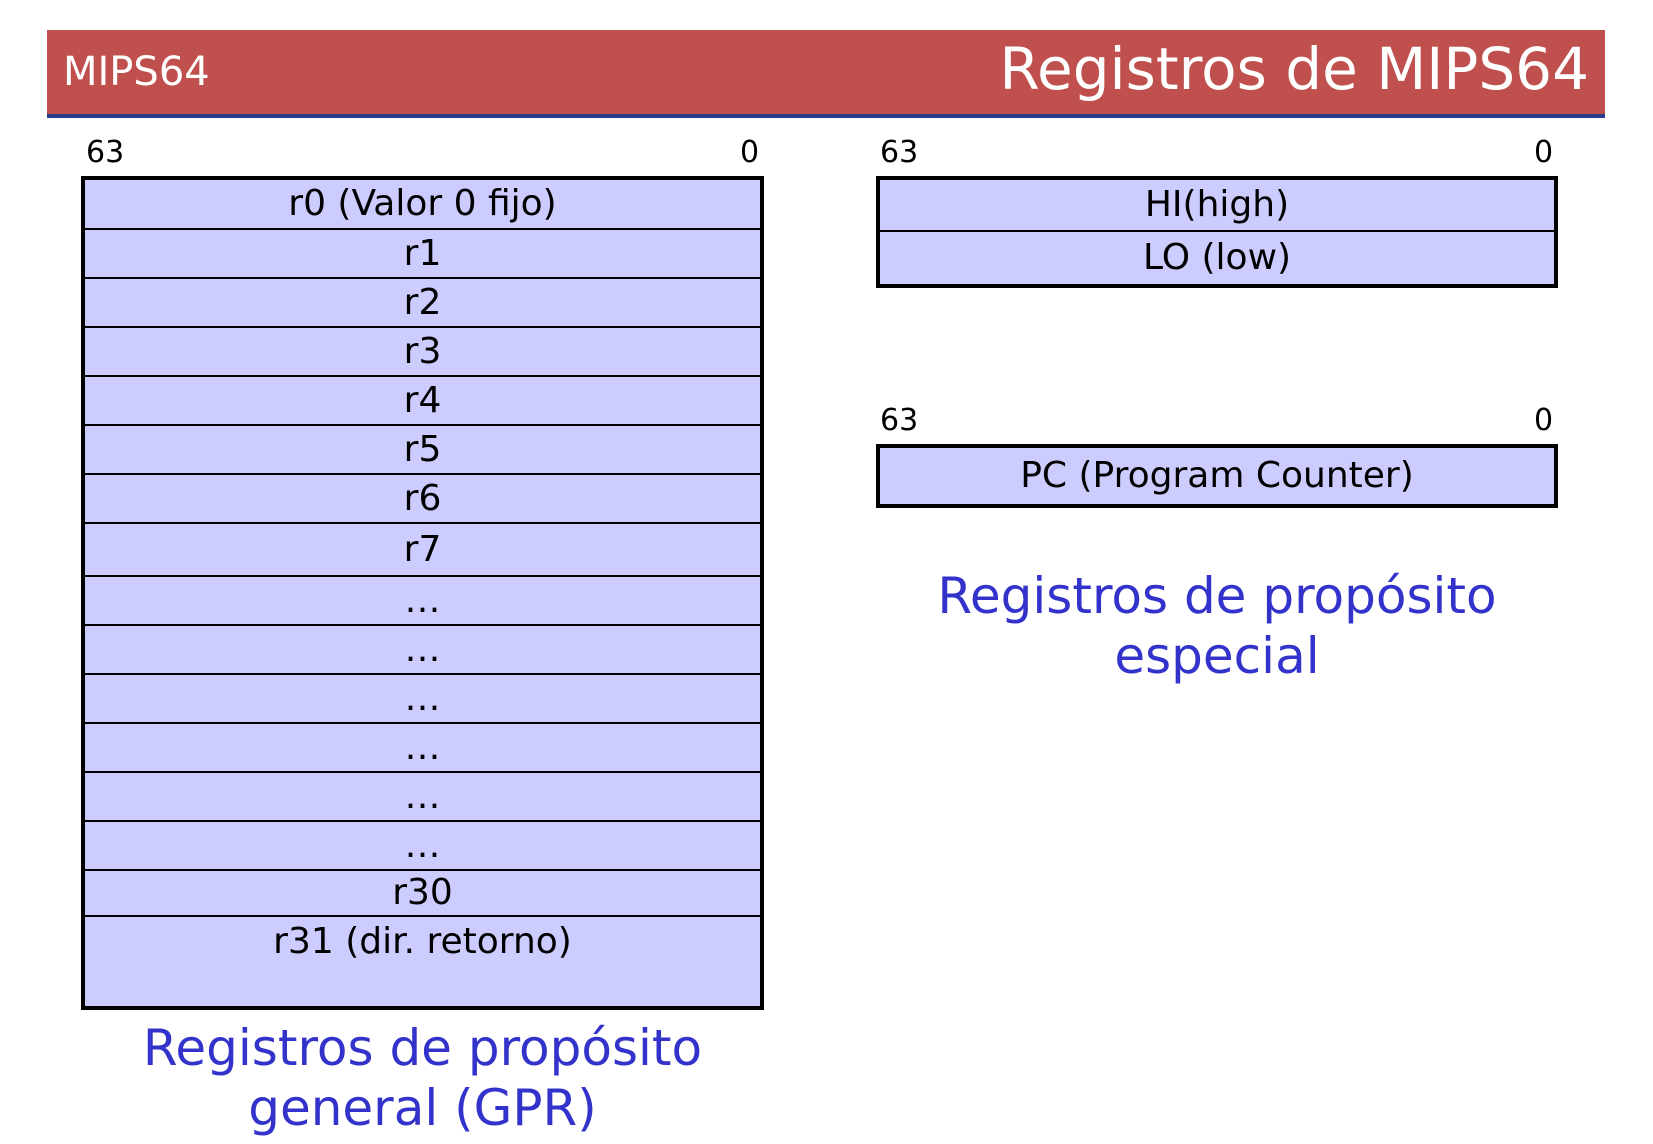 This screenshot has height=1144, width=1653. Describe the element at coordinates (1294, 69) in the screenshot. I see `page-title: Registros de MIPS64` at that location.